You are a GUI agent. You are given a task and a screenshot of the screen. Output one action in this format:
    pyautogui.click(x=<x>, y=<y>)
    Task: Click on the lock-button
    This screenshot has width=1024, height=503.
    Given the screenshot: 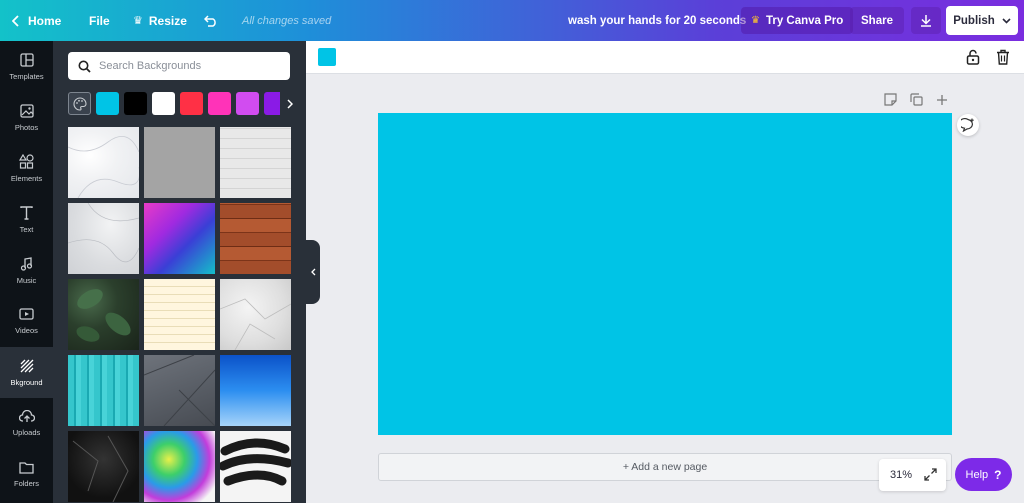 What is the action you would take?
    pyautogui.click(x=973, y=59)
    